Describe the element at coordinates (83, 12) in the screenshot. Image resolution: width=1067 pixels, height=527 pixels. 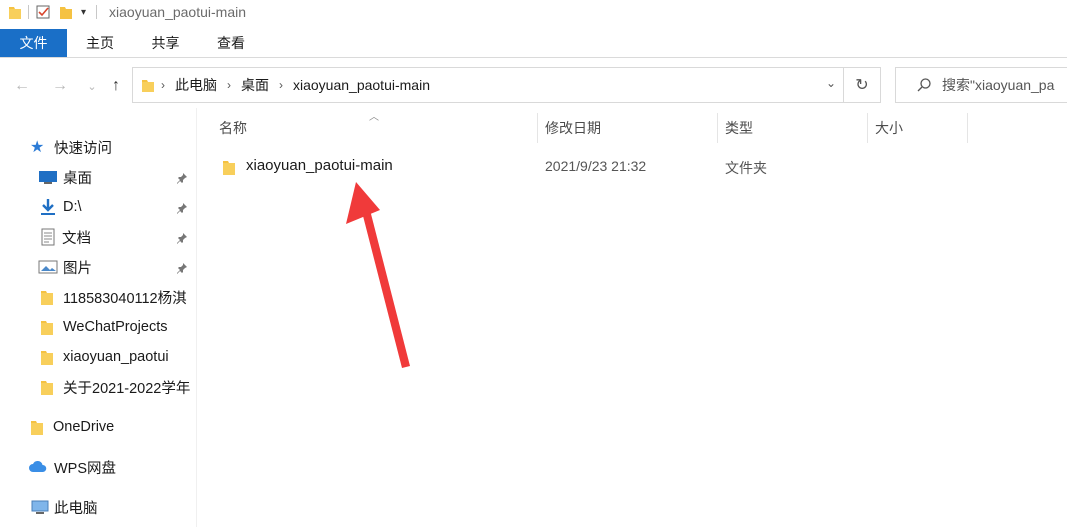
I see `customize-toolbar-icon: ▾` at that location.